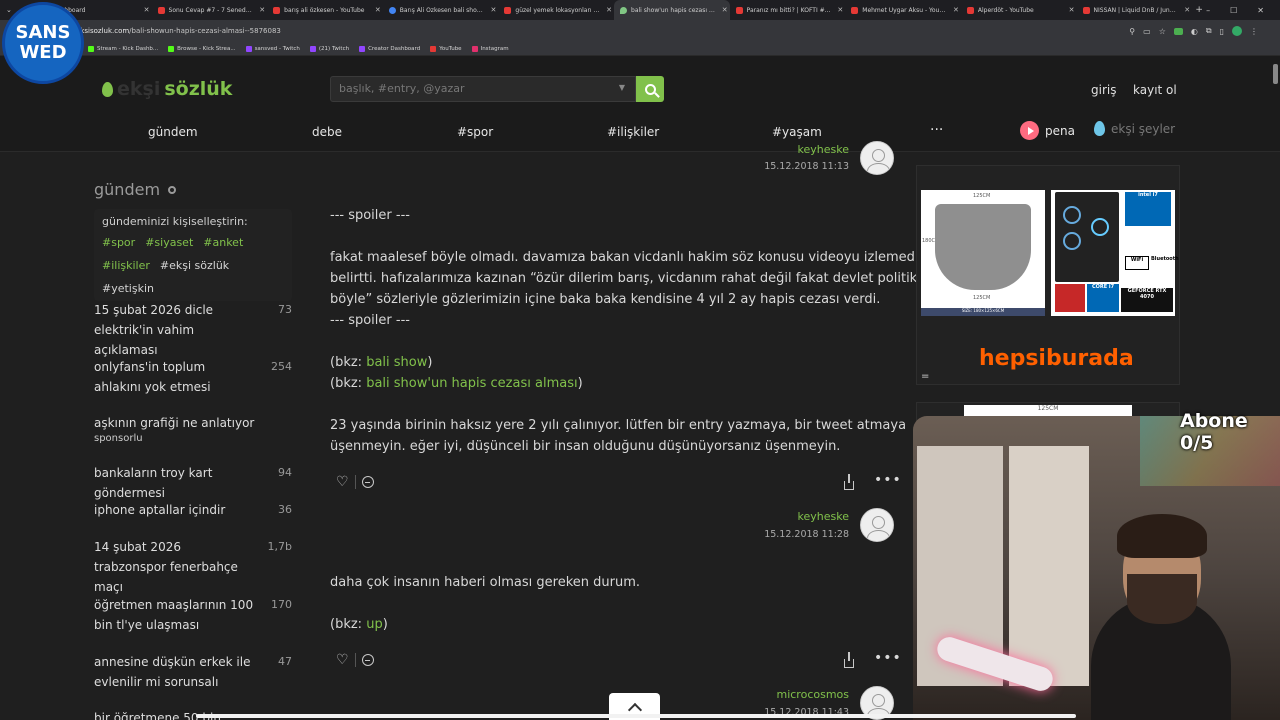  I want to click on bkz-link: bali show'un hapis cezası alması, so click(471, 383).